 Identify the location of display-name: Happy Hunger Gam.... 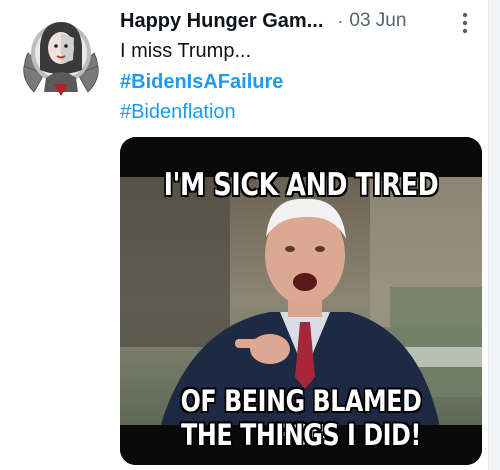
(221, 21).